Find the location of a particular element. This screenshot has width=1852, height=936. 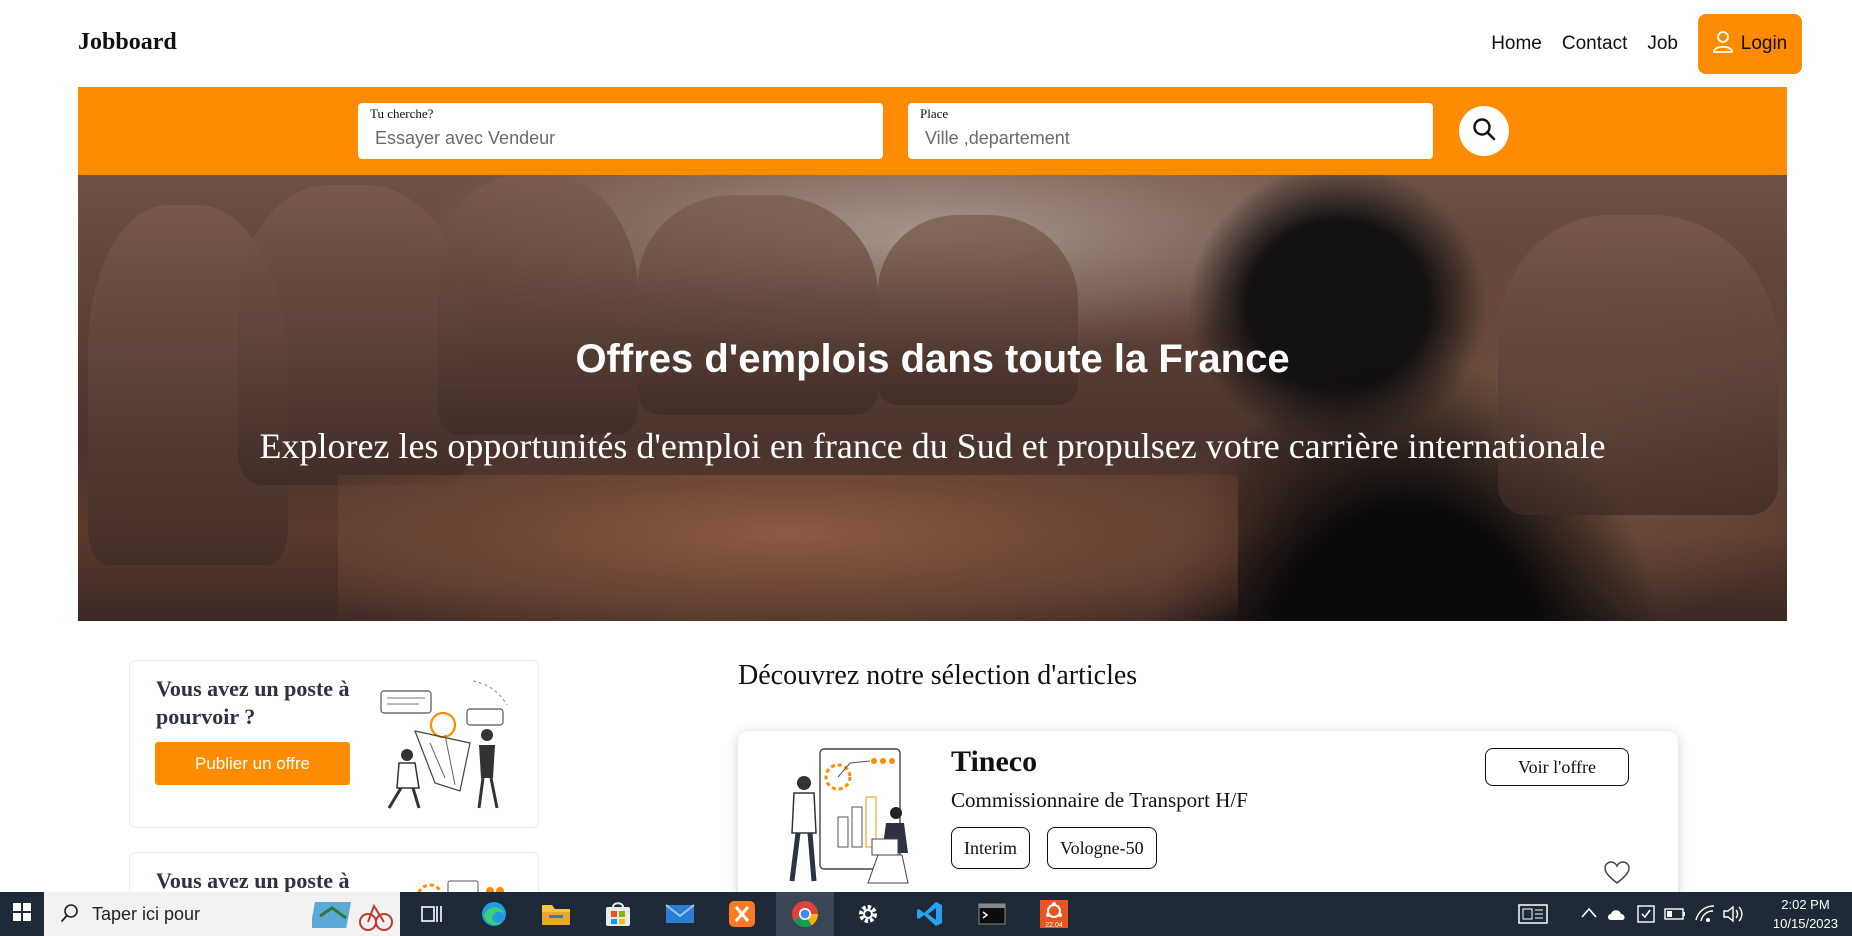

nav-home-link: Home is located at coordinates (1516, 44).